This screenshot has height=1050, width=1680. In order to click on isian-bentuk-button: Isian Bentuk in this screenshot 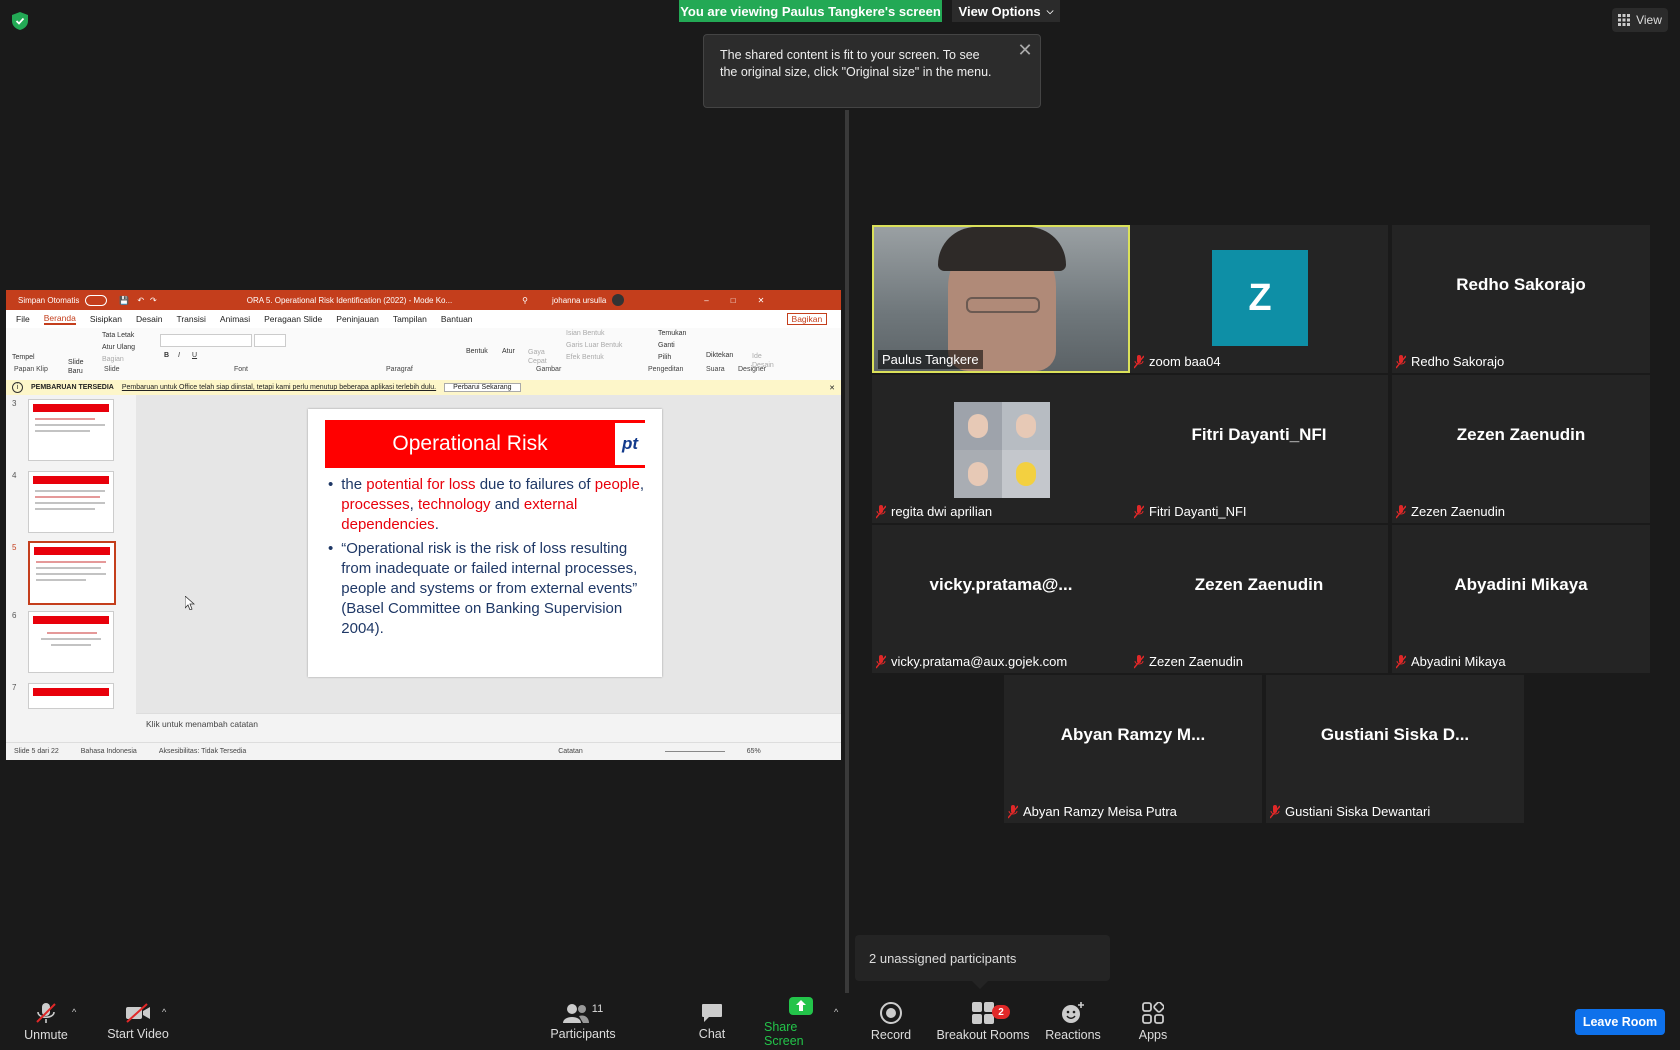, I will do `click(585, 333)`.